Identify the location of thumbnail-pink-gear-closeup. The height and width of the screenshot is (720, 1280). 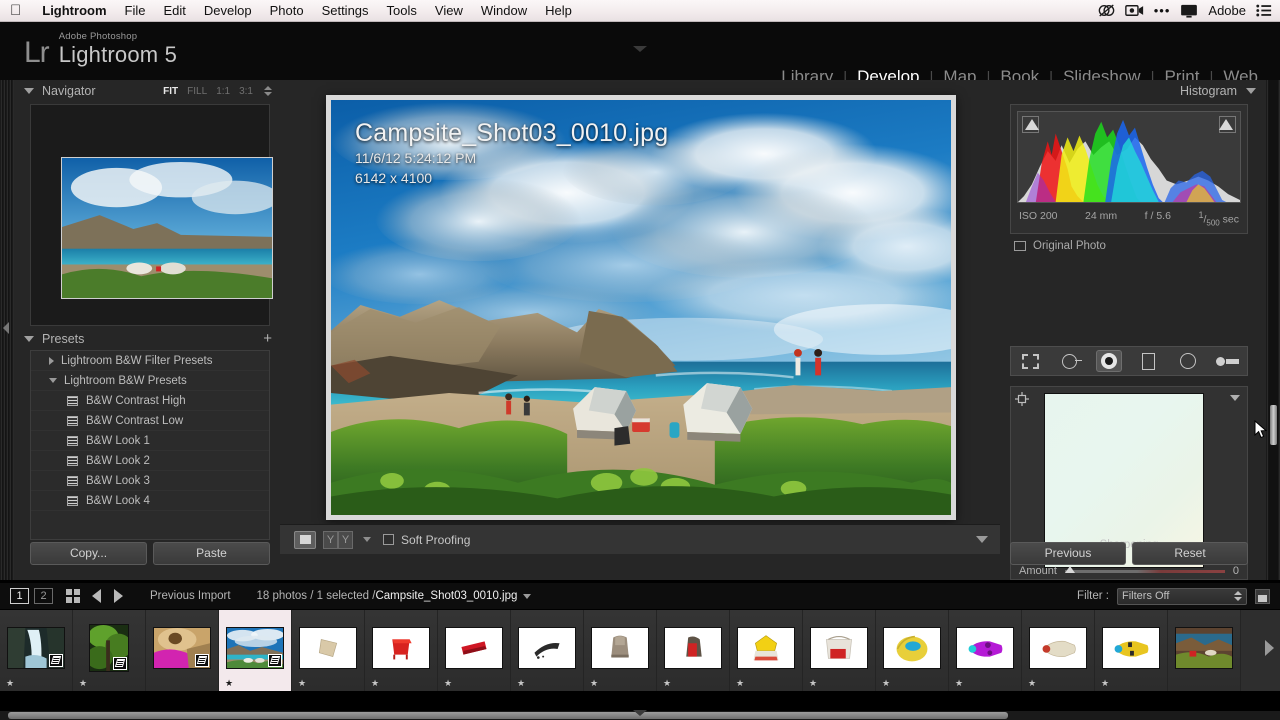
(182, 647).